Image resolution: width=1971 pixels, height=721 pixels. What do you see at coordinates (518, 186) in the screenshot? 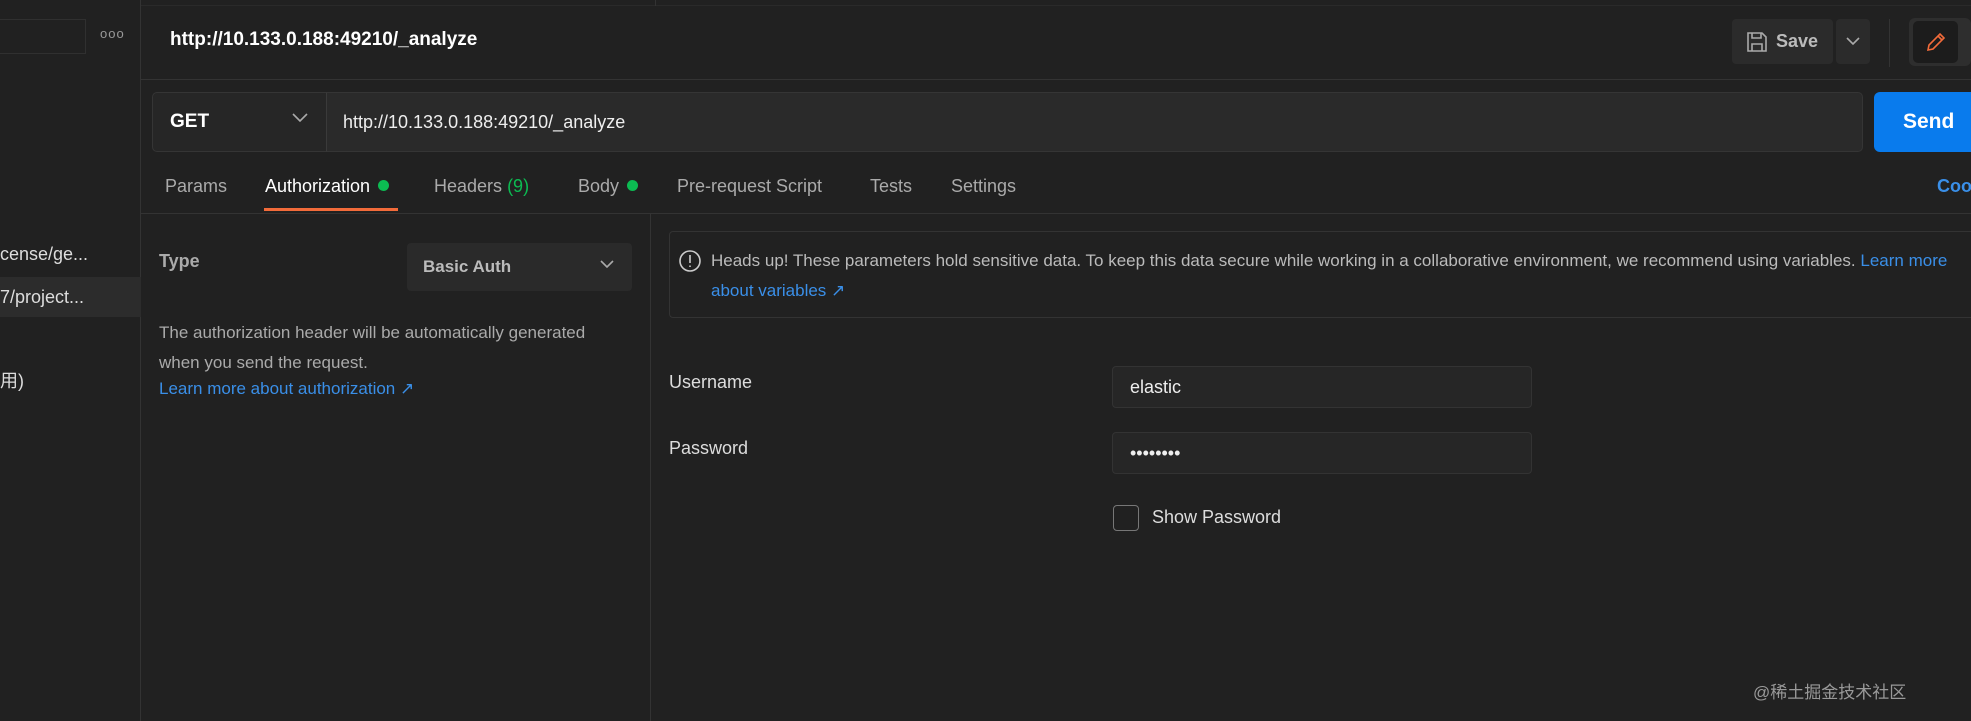
I see `headers-count: (9)` at bounding box center [518, 186].